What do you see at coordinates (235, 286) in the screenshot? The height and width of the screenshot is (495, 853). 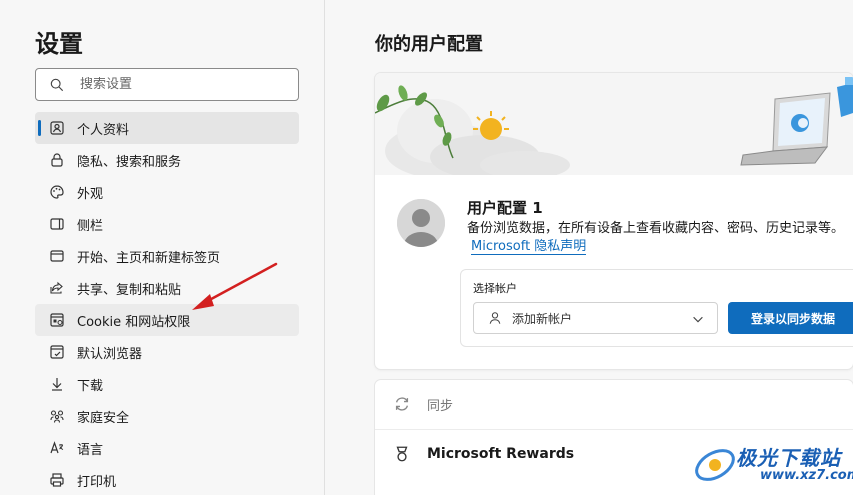 I see `annotation-arrow` at bounding box center [235, 286].